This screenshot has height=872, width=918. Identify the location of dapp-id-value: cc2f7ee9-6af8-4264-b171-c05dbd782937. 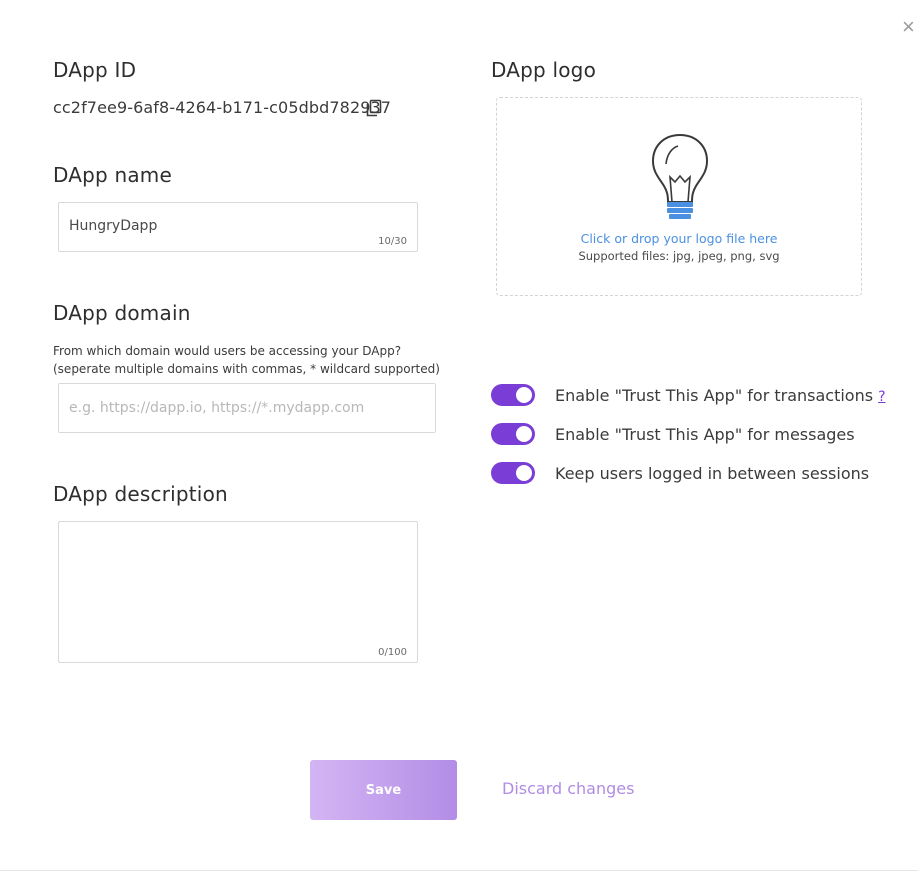
(222, 107).